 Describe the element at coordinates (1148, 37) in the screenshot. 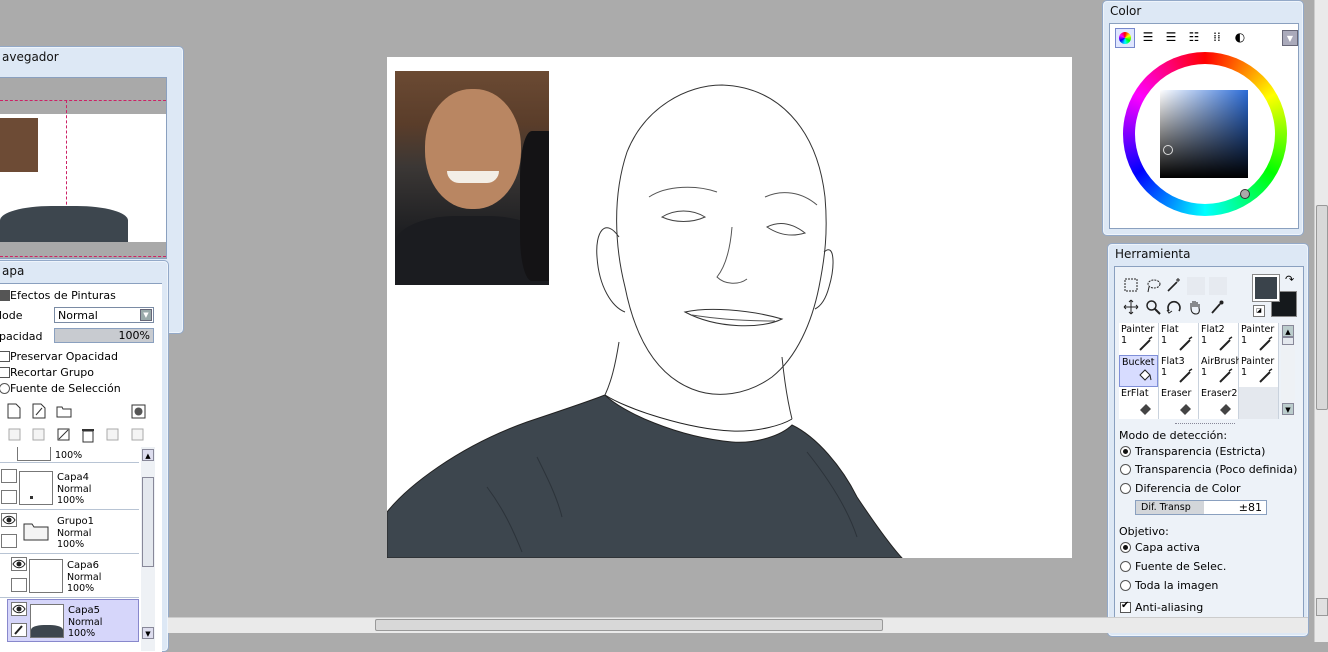

I see `rgb-slider-icon: ☰` at that location.